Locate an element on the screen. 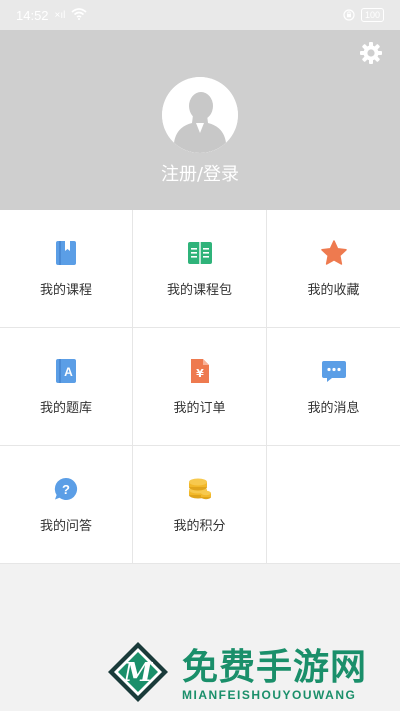 Image resolution: width=400 pixels, height=711 pixels. menu-item-label: 我的问答 is located at coordinates (65, 526).